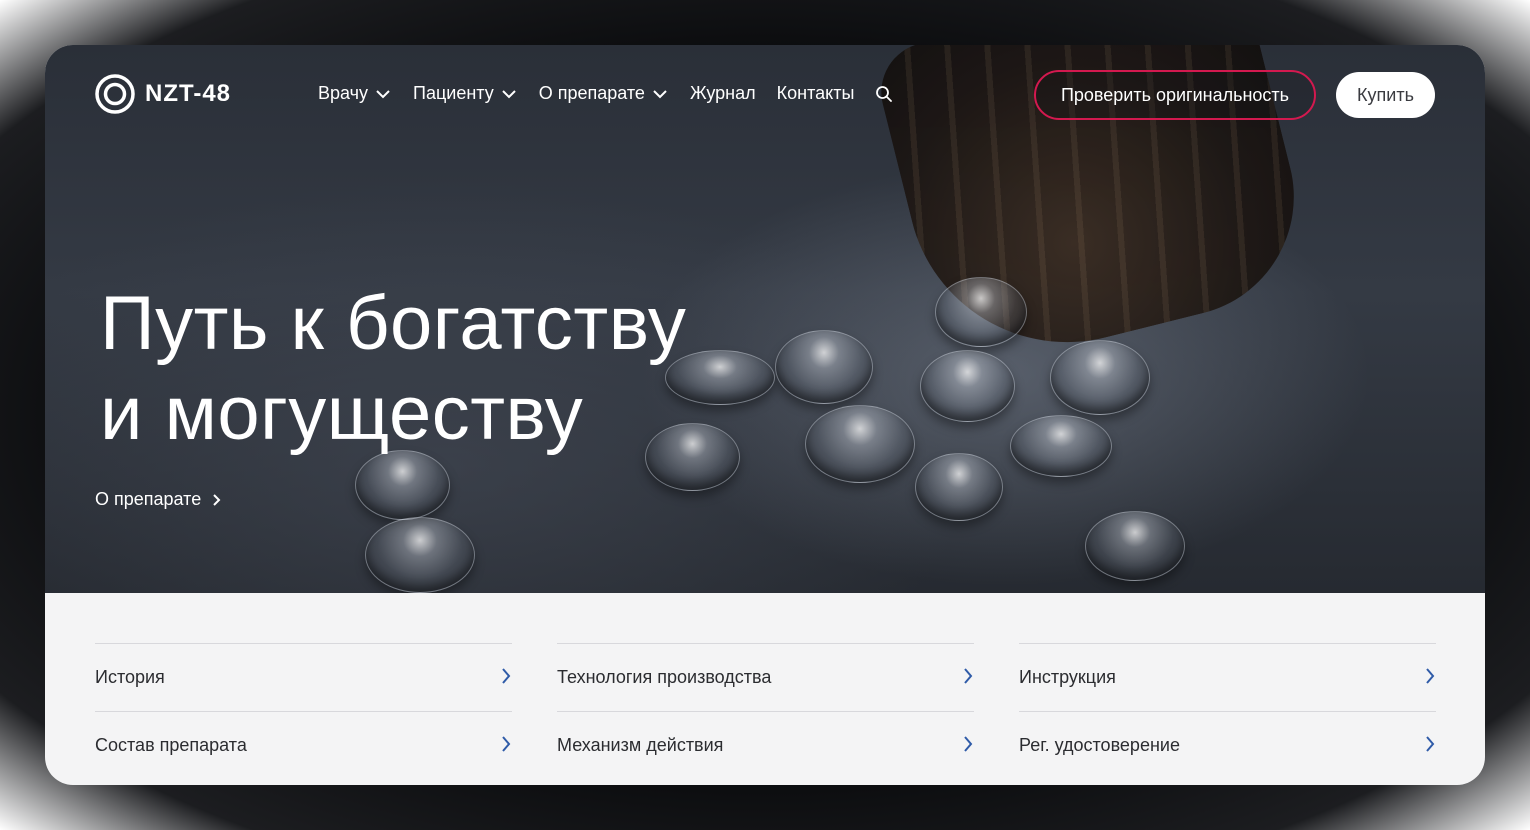 The image size is (1530, 830). I want to click on quick-link-label: Рег. удостоверение, so click(1099, 745).